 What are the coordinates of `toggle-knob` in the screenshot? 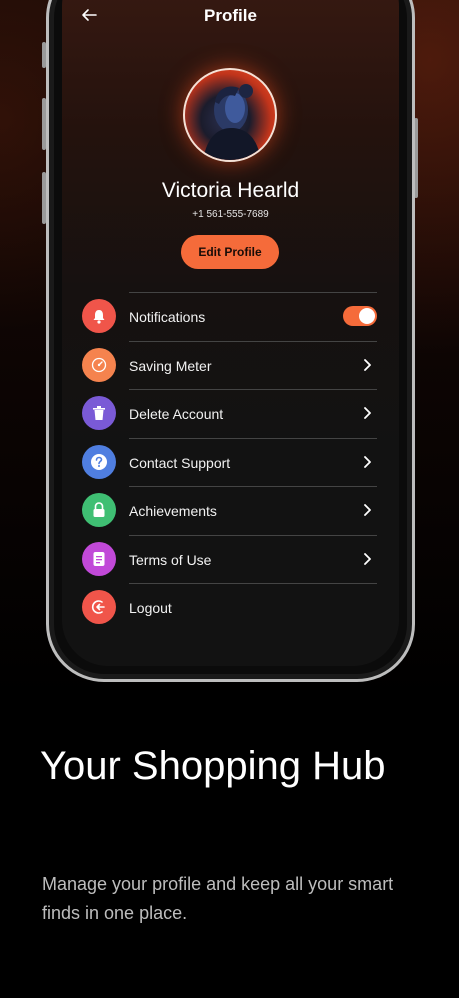 It's located at (367, 316).